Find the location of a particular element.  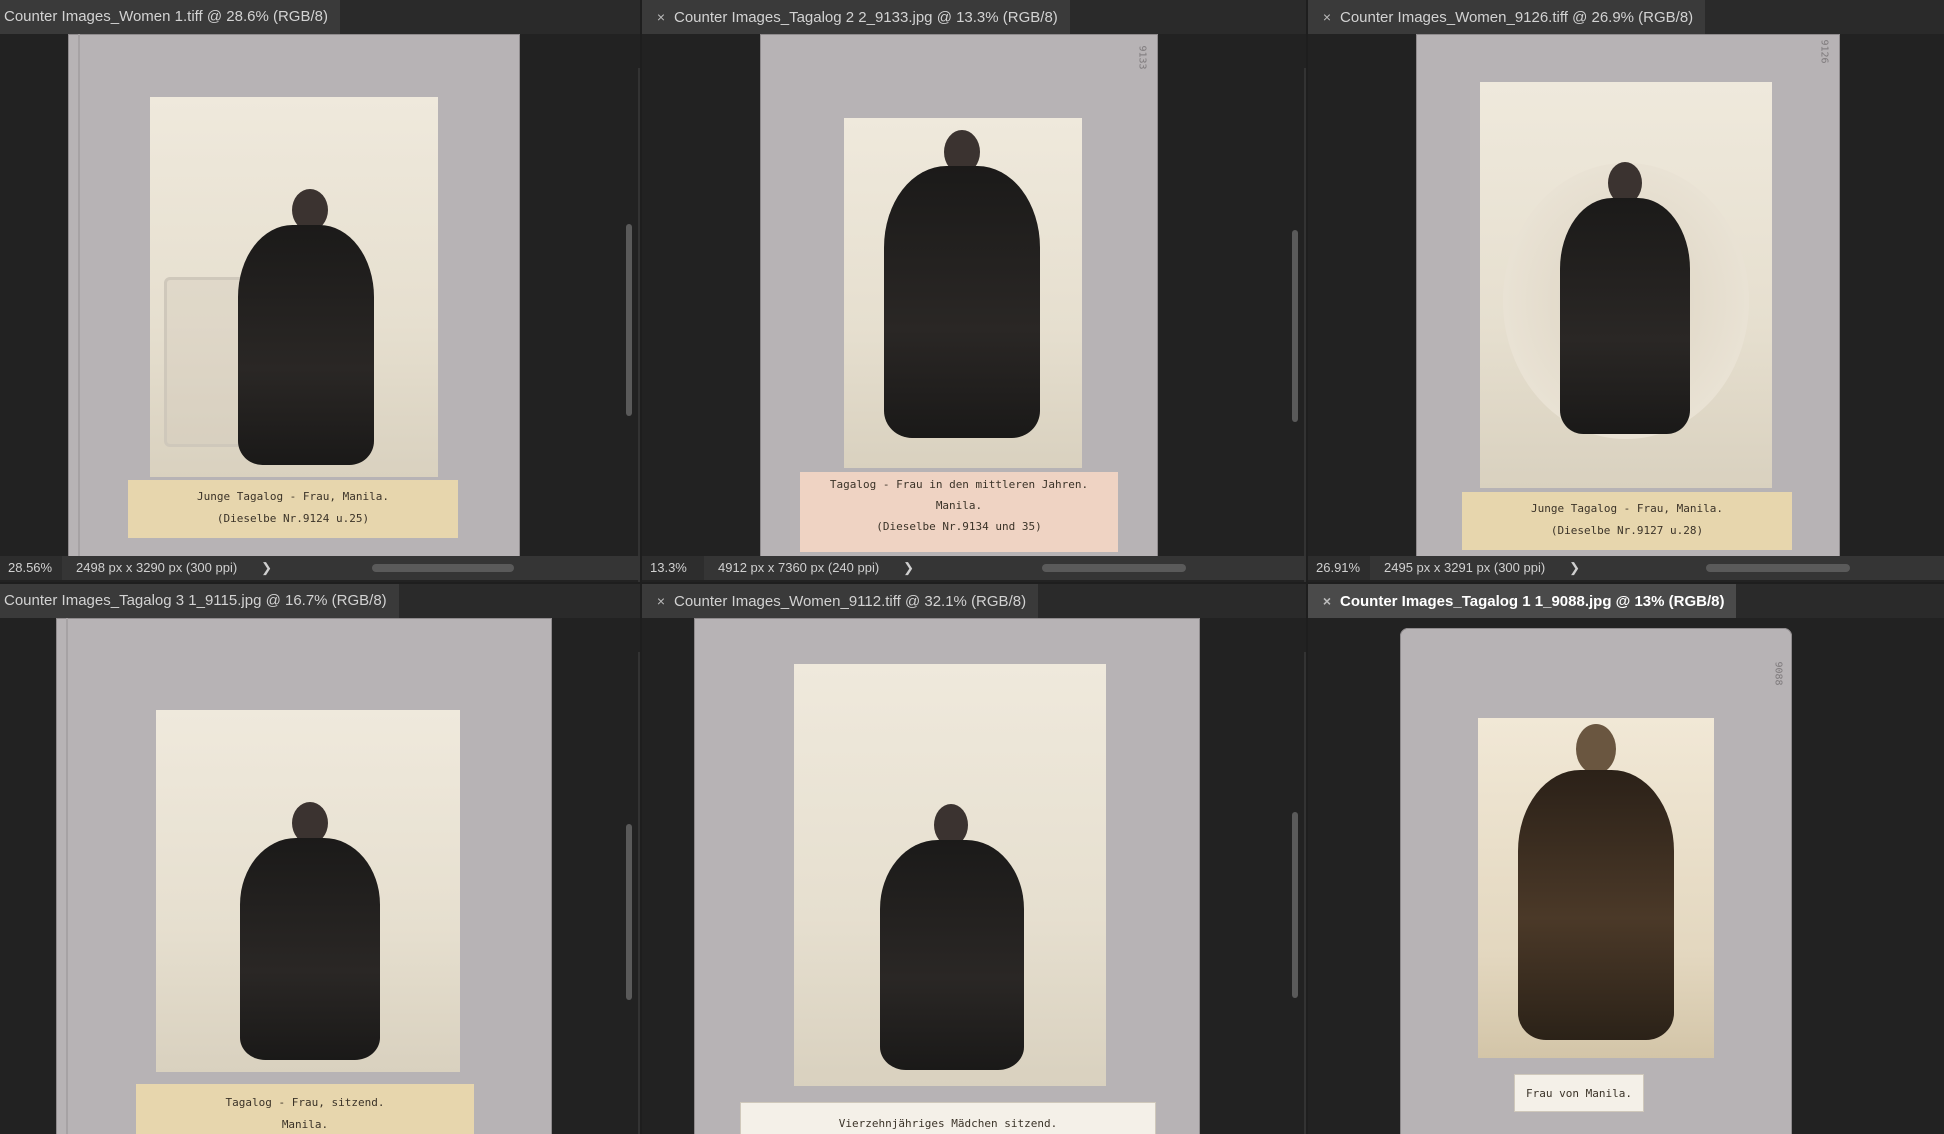

document-canvas: Tagalog - Frau, sitzend. Manila. is located at coordinates (320, 876).